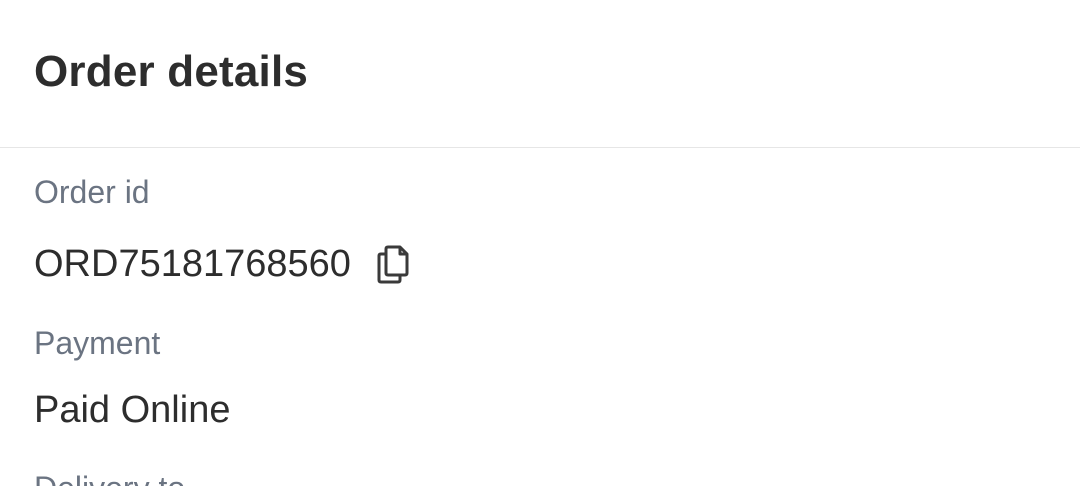  What do you see at coordinates (92, 192) in the screenshot?
I see `order-id-label: Order id` at bounding box center [92, 192].